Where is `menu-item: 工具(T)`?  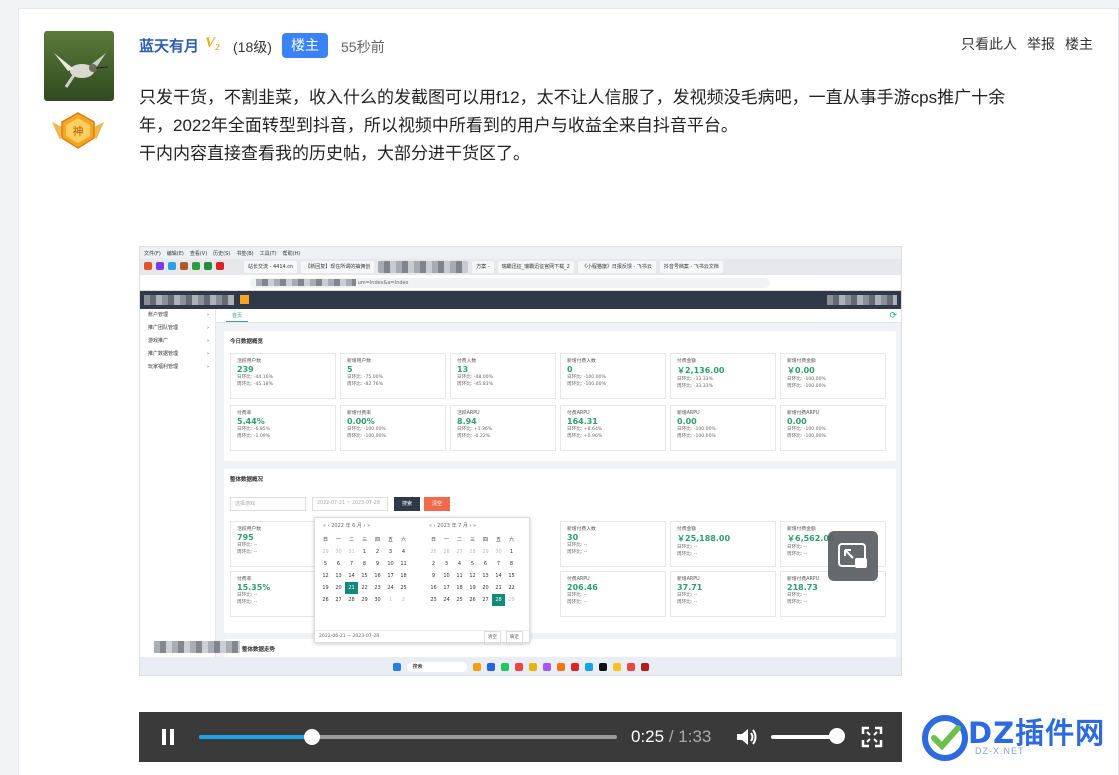
menu-item: 工具(T) is located at coordinates (268, 253).